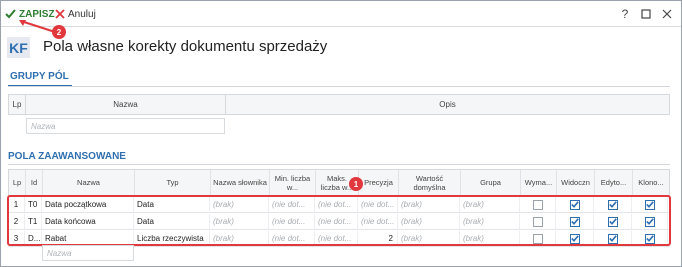 This screenshot has height=267, width=682. What do you see at coordinates (625, 14) in the screenshot?
I see `help-button: ?` at bounding box center [625, 14].